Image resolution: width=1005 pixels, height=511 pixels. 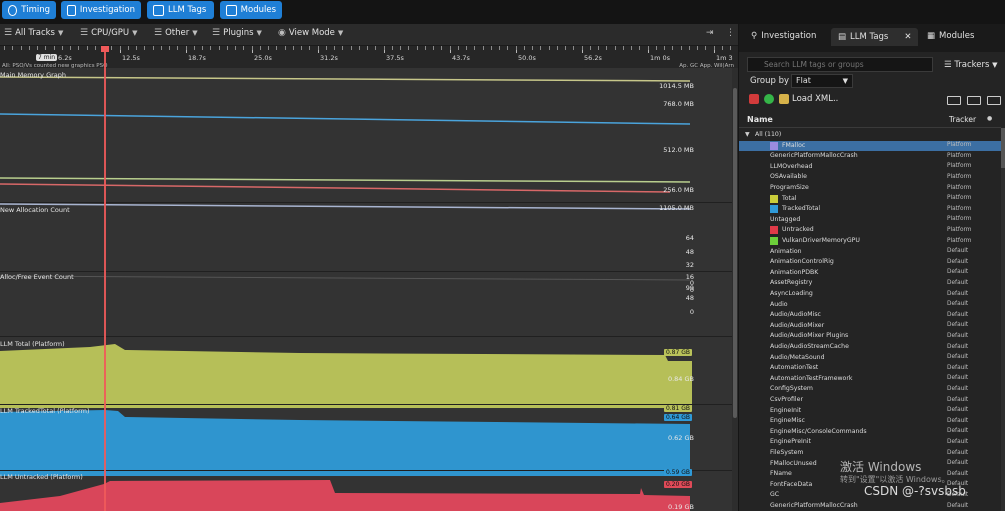 I want to click on load-xml-label: Load XML.., so click(x=815, y=99).